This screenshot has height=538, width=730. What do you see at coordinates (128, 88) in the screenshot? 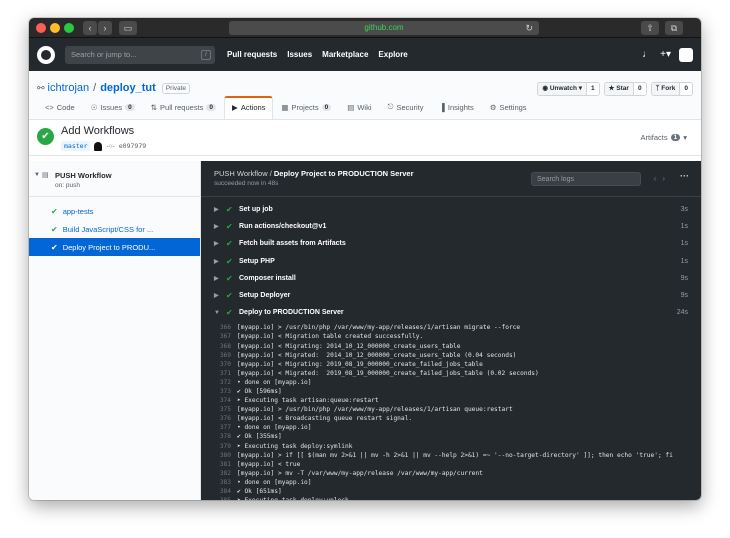
I see `repo-name-link: deploy_tut` at bounding box center [128, 88].